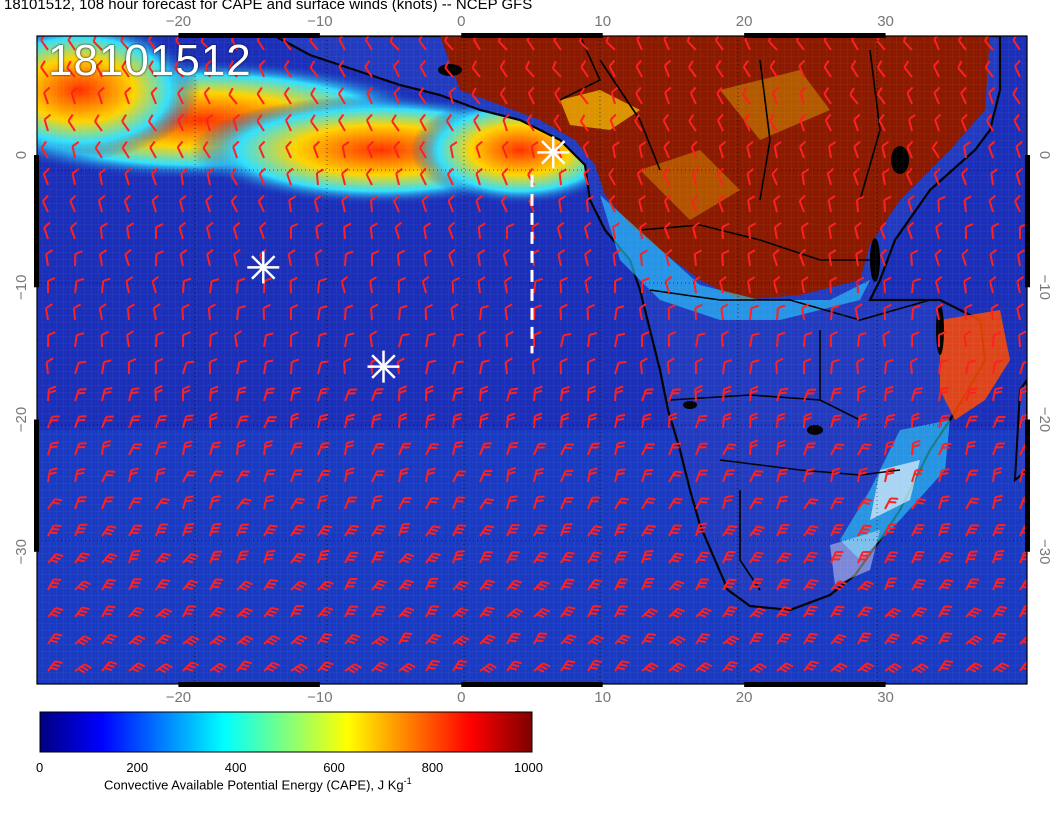 Image resolution: width=1056 pixels, height=816 pixels. I want to click on colorbar-tick: 400, so click(235, 767).